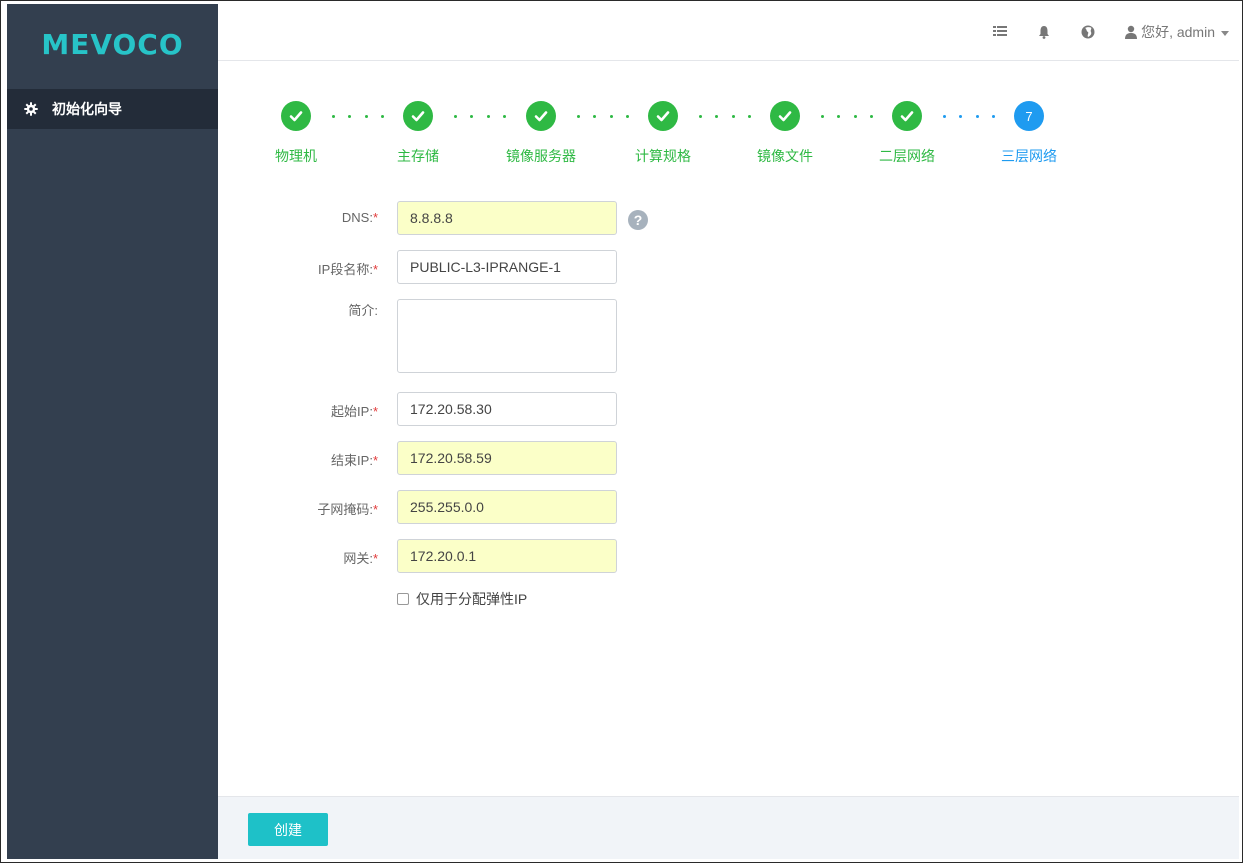 The height and width of the screenshot is (863, 1243). I want to click on step-label: 主存储, so click(418, 156).